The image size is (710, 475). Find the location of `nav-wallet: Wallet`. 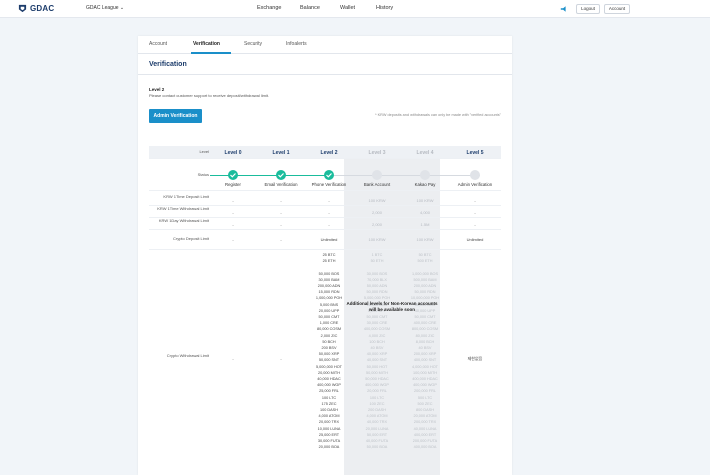

nav-wallet: Wallet is located at coordinates (347, 8).